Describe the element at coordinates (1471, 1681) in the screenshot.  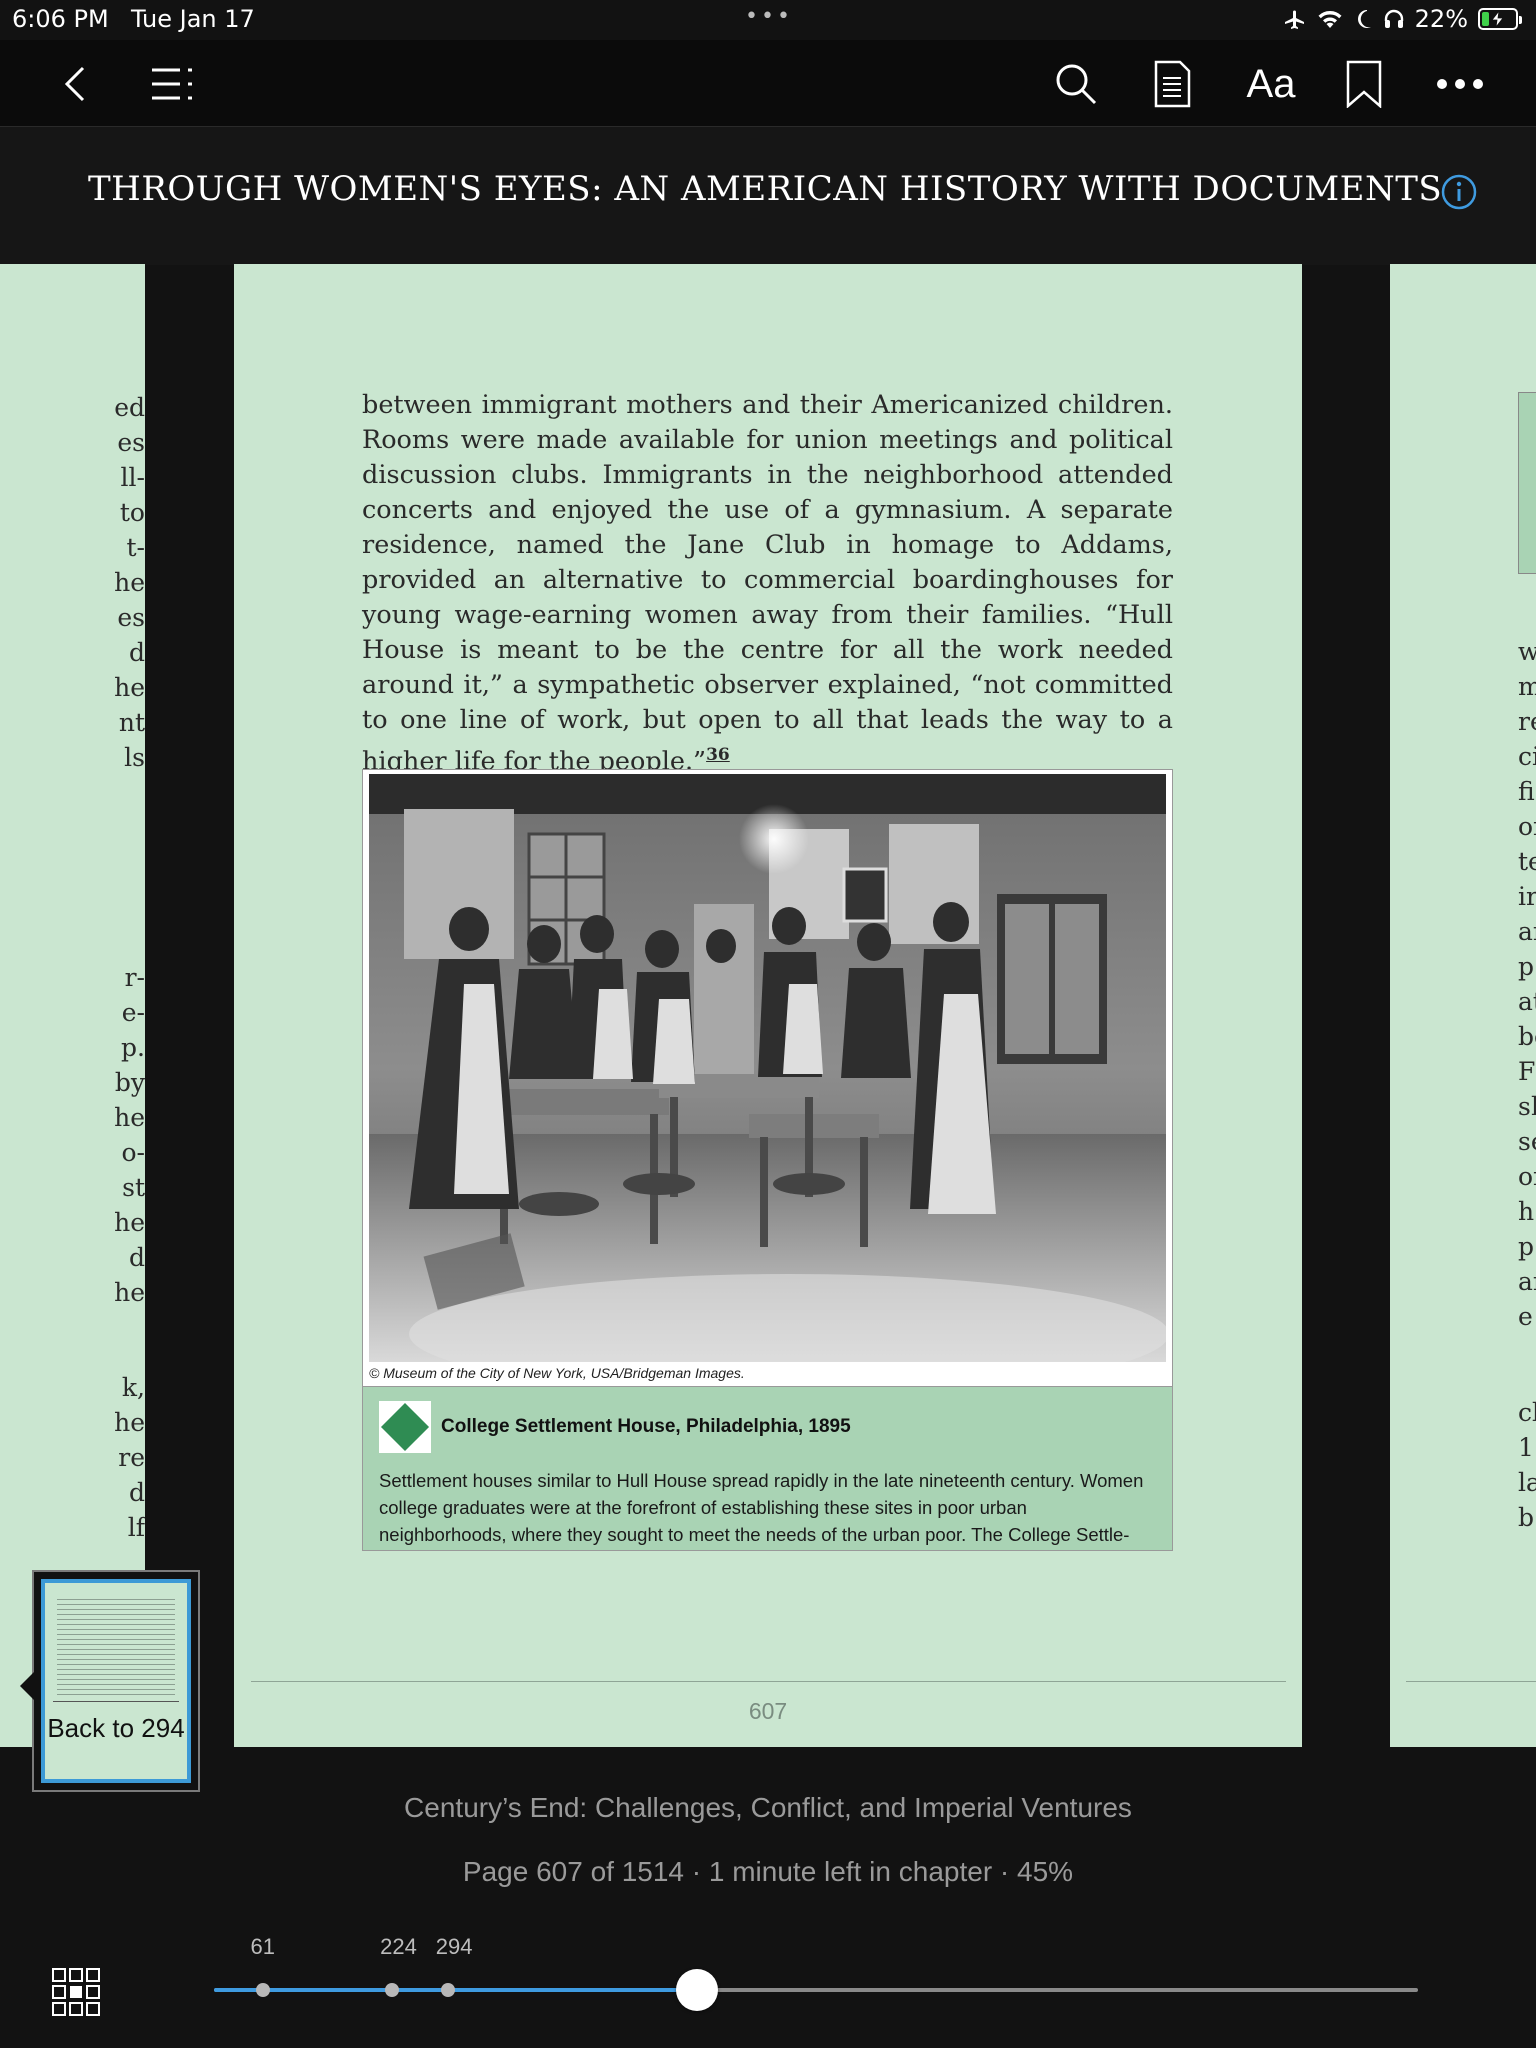
I see `next-page-rule` at that location.